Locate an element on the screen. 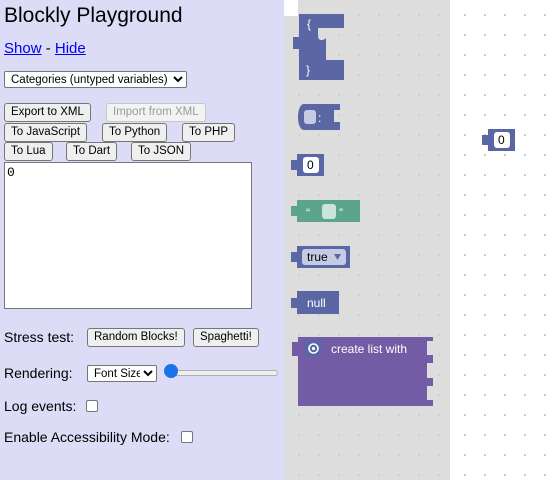 This screenshot has height=480, width=559. workspace-number-block: 0 is located at coordinates (498, 140).